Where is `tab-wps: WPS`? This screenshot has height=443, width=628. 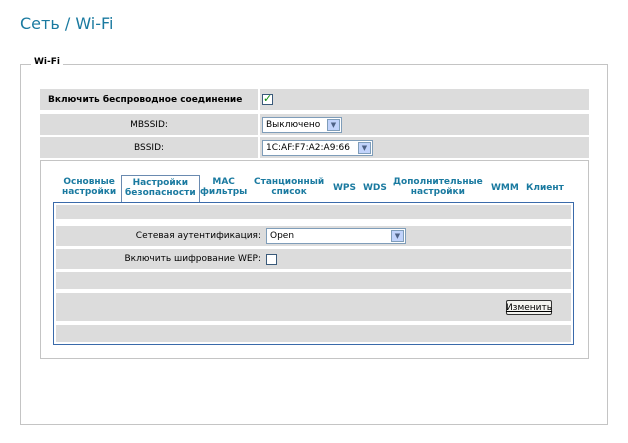
tab-wps: WPS is located at coordinates (344, 188).